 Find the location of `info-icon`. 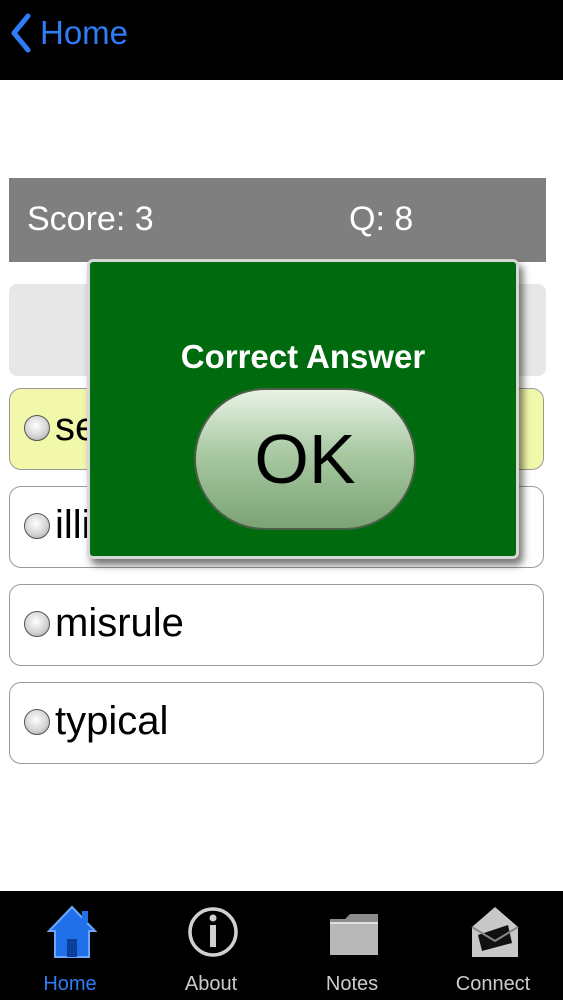

info-icon is located at coordinates (213, 932).